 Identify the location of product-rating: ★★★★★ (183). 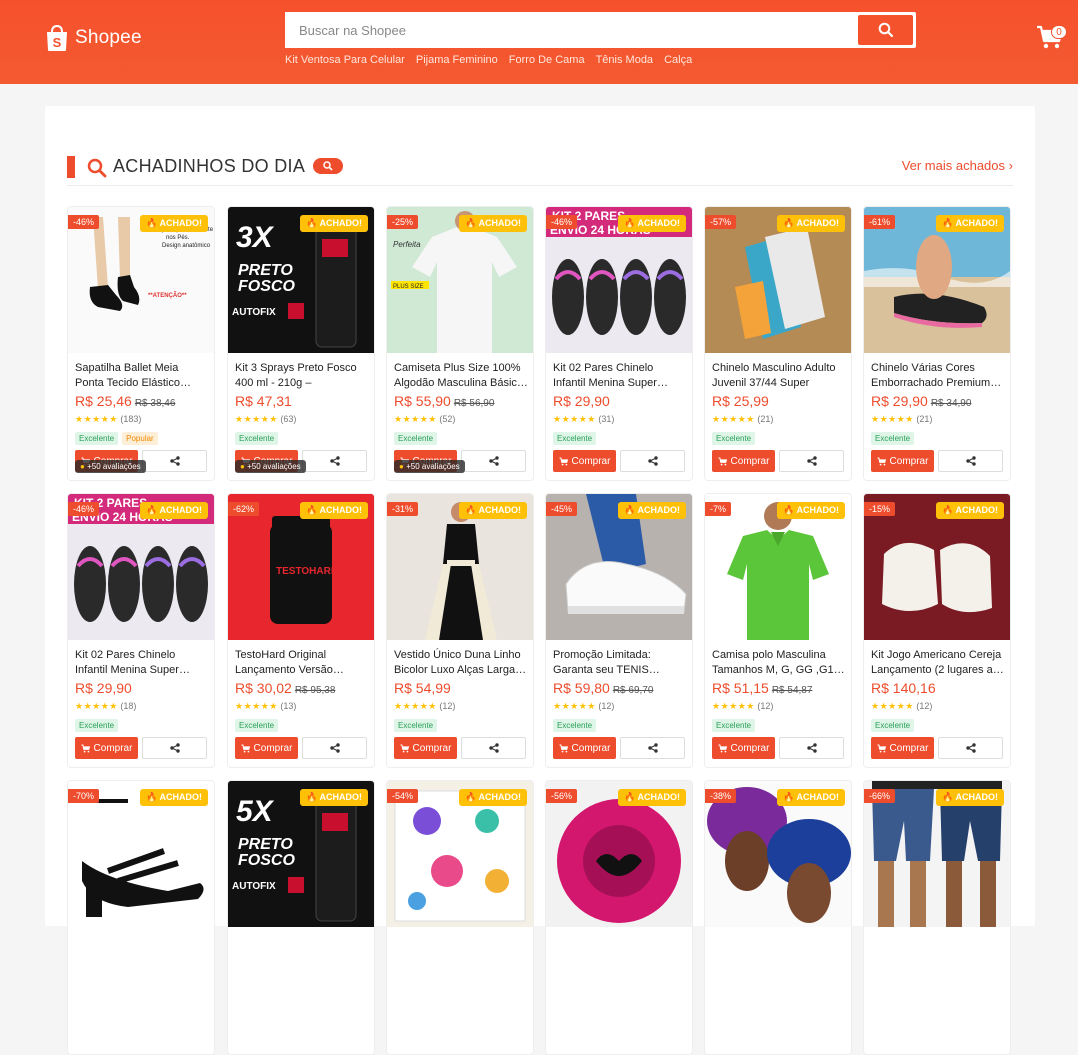
(108, 419).